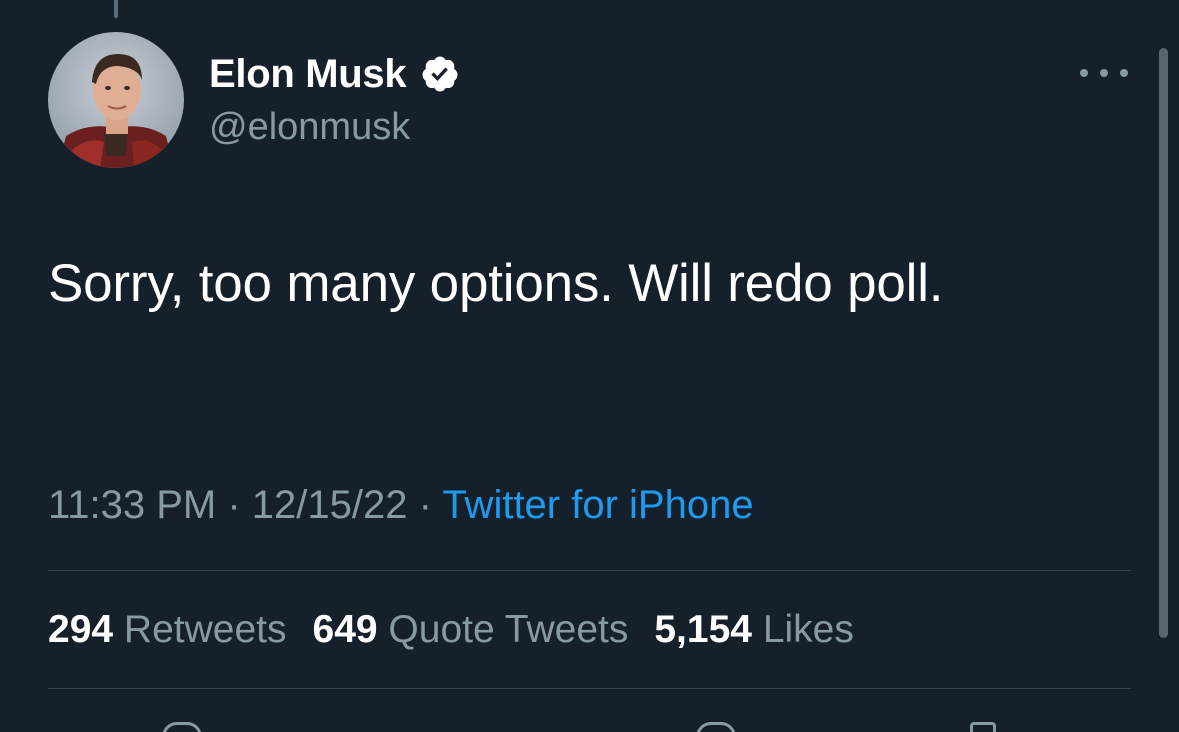 This screenshot has width=1179, height=732. I want to click on tweet-time: 11:33 PM, so click(132, 505).